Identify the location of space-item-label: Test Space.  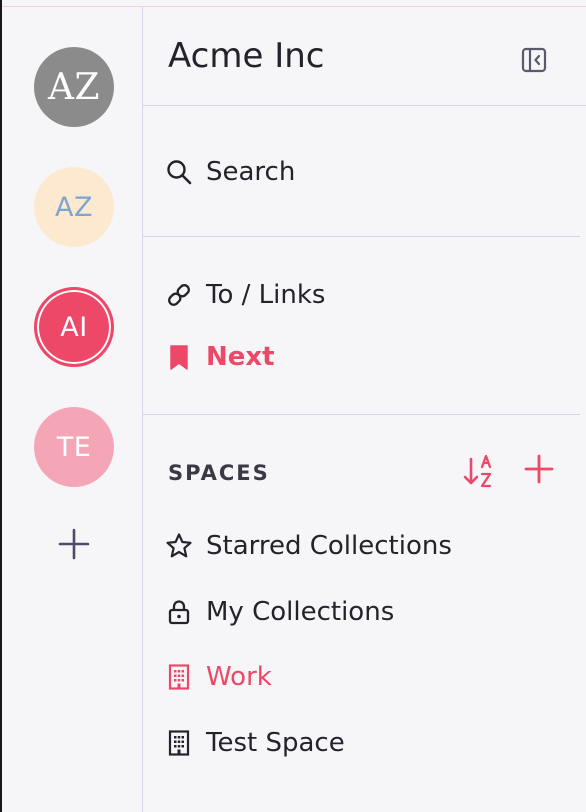
(275, 743).